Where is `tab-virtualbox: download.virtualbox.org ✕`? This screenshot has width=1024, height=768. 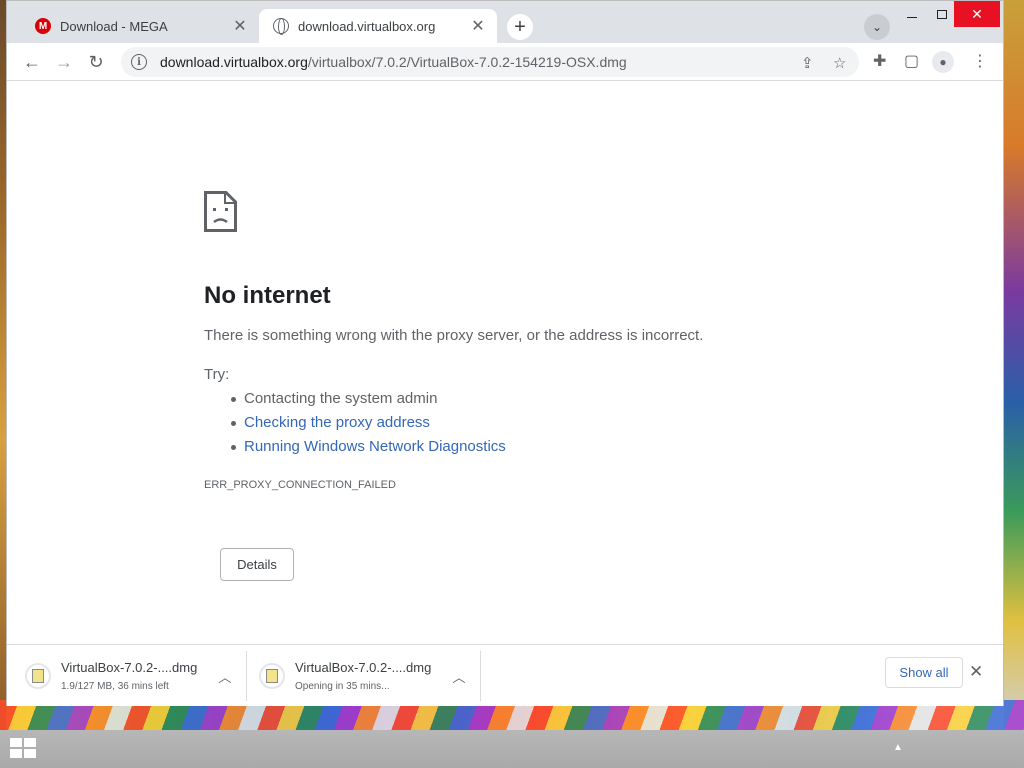
tab-virtualbox: download.virtualbox.org ✕ is located at coordinates (378, 26).